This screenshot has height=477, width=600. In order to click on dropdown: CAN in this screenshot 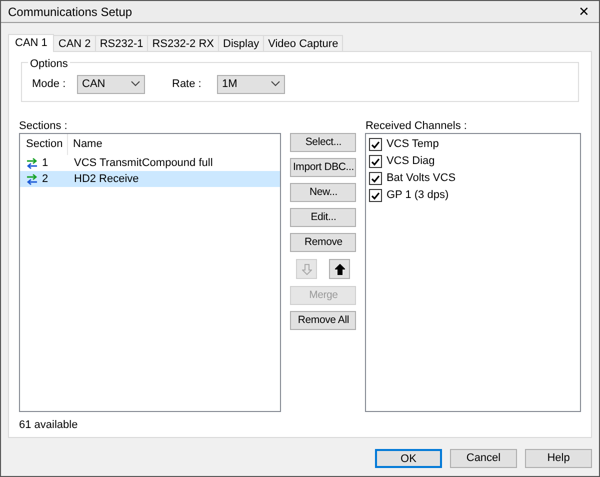, I will do `click(111, 84)`.